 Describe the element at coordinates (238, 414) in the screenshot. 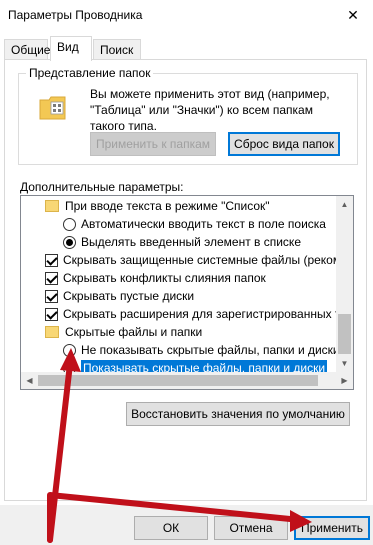

I see `restore-defaults-button: Восстановить значения по умолчанию` at that location.